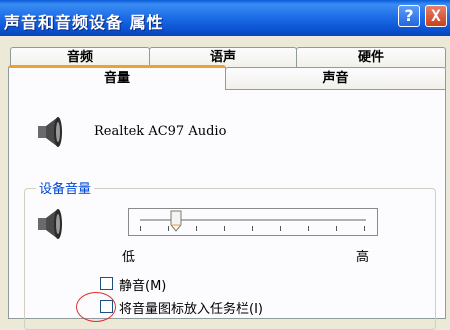 The image size is (450, 330). I want to click on help-button: ?, so click(409, 16).